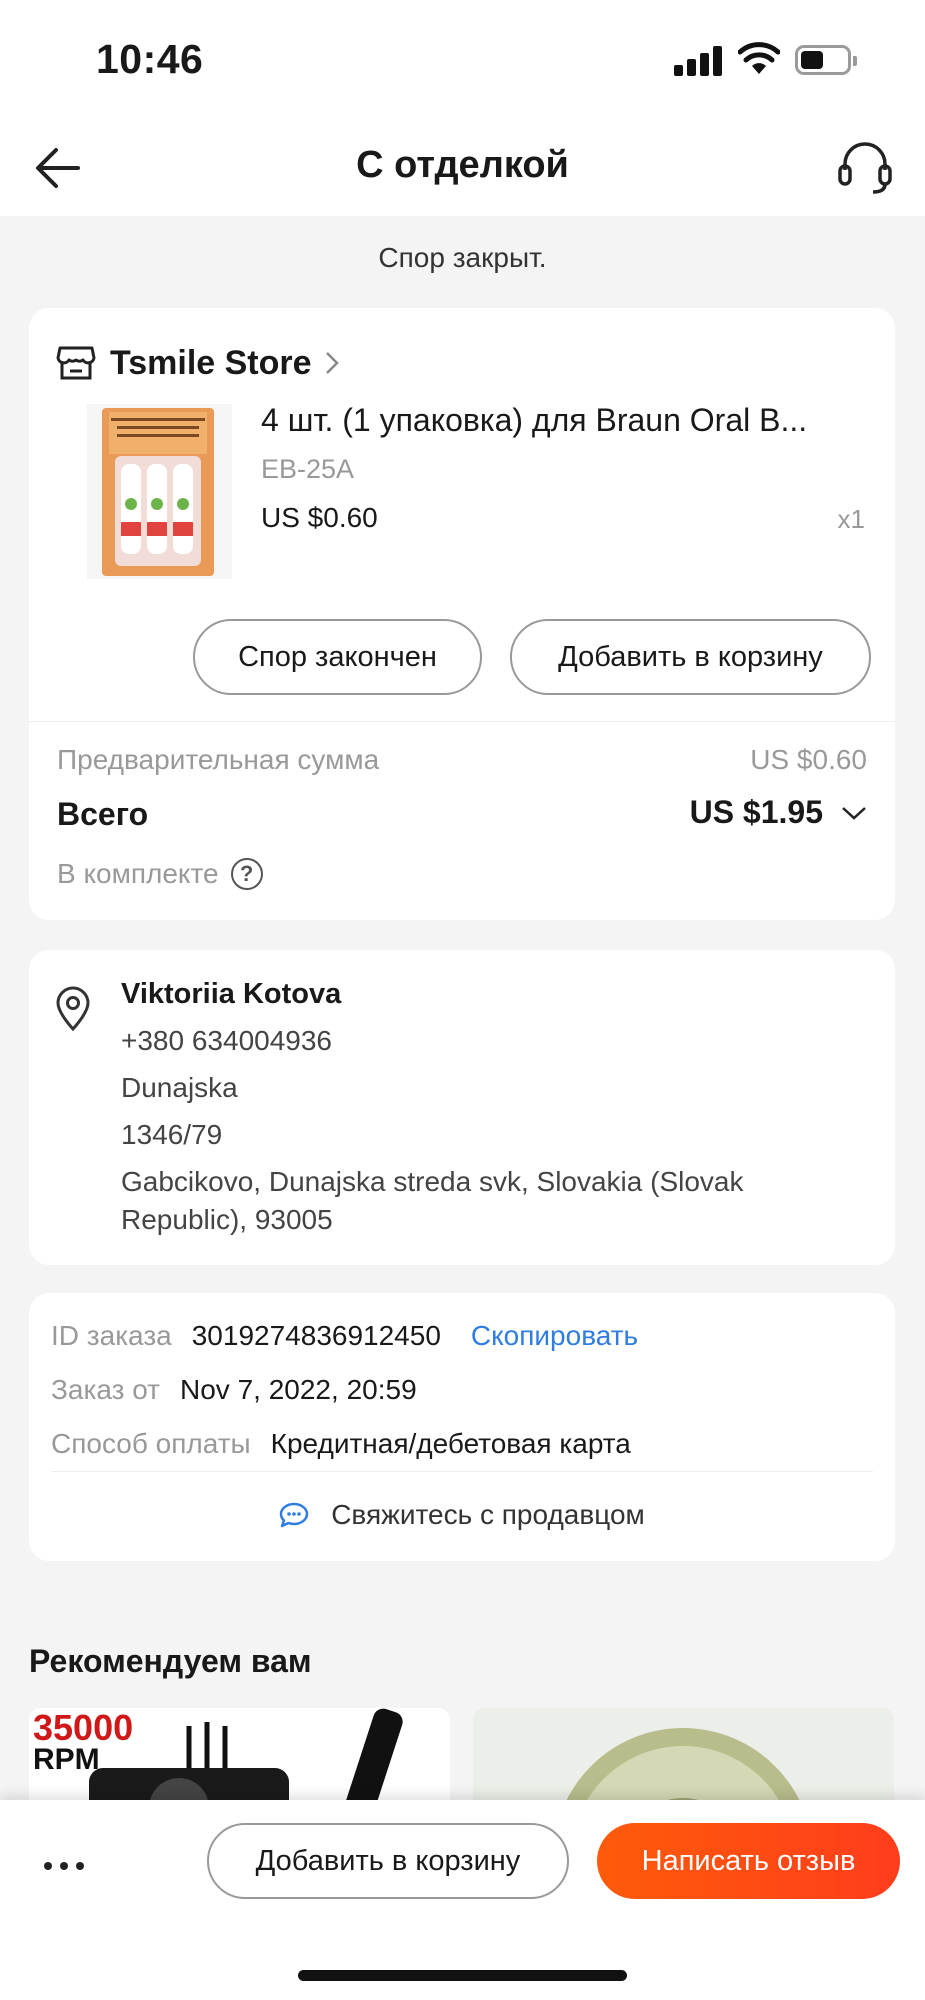 The width and height of the screenshot is (925, 2000). What do you see at coordinates (226, 1040) in the screenshot?
I see `recipient-phone: +380 634004936` at bounding box center [226, 1040].